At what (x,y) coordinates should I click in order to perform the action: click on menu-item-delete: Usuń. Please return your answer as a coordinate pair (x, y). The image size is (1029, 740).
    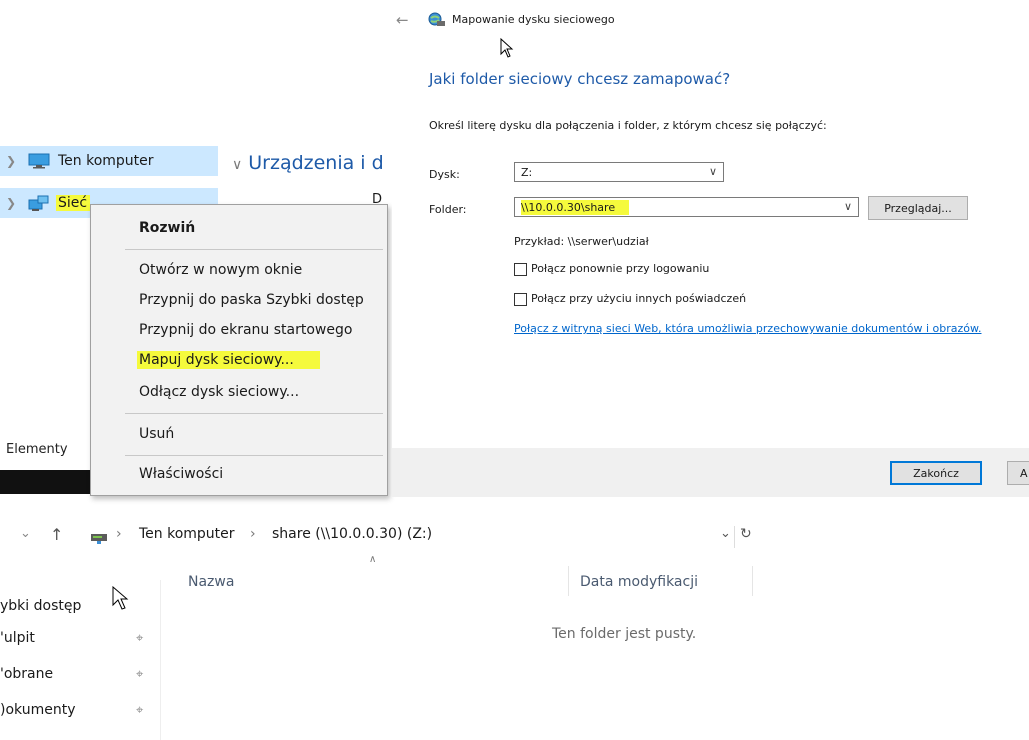
    Looking at the image, I should click on (156, 434).